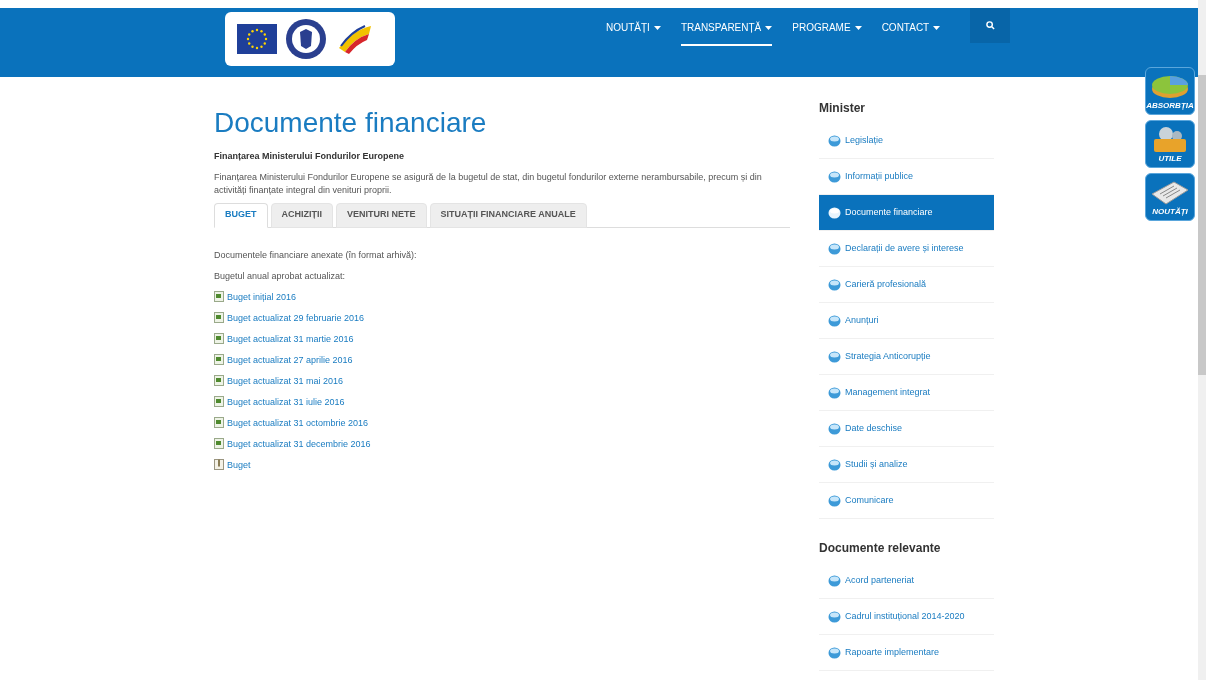  I want to click on document-link: Buget actualizat 31 iulie 2016, so click(286, 401).